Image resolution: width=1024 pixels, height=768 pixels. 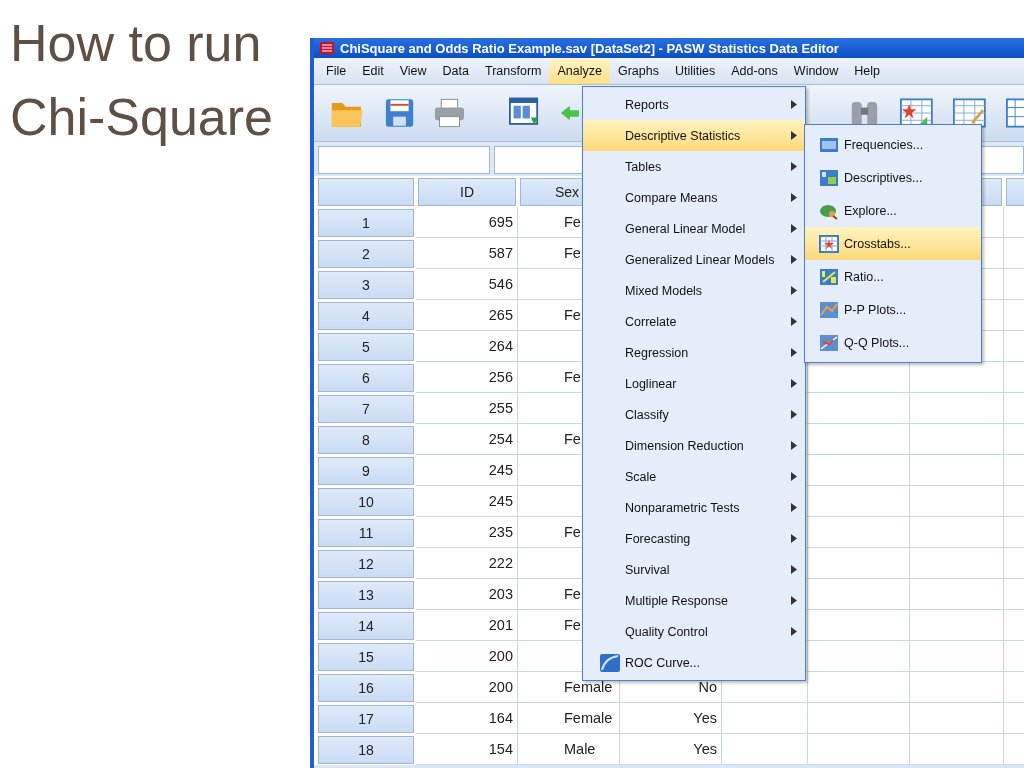 What do you see at coordinates (366, 750) in the screenshot?
I see `row-header: 18` at bounding box center [366, 750].